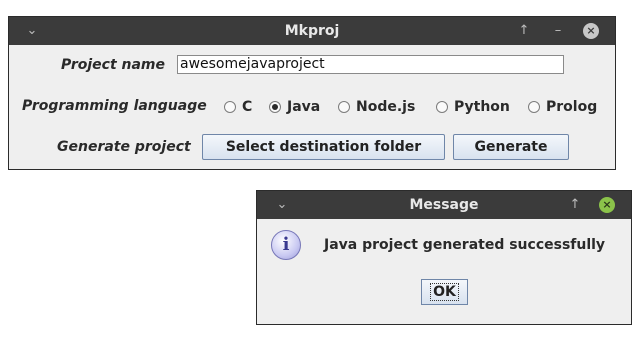 Image resolution: width=640 pixels, height=345 pixels. I want to click on ok-button-label: OK, so click(444, 292).